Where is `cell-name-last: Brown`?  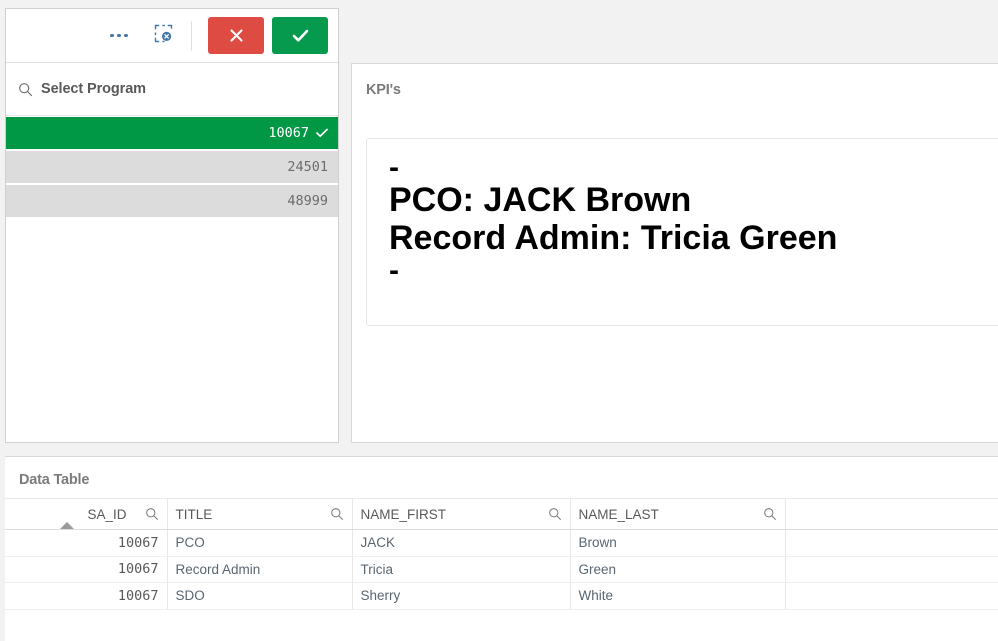 cell-name-last: Brown is located at coordinates (678, 543).